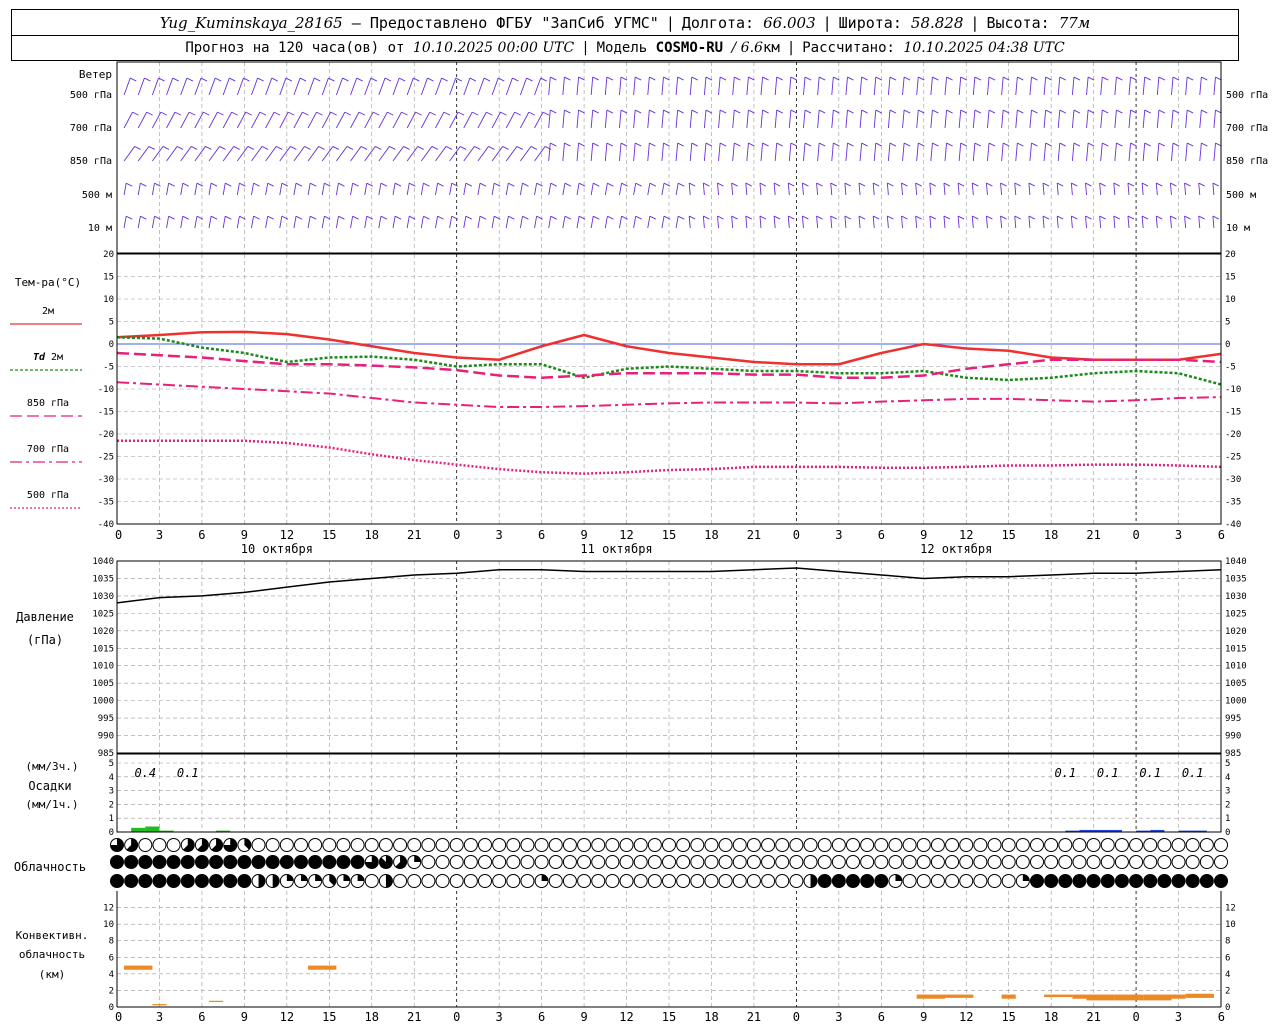  I want to click on presAx-tick-right: 1000, so click(1236, 702).